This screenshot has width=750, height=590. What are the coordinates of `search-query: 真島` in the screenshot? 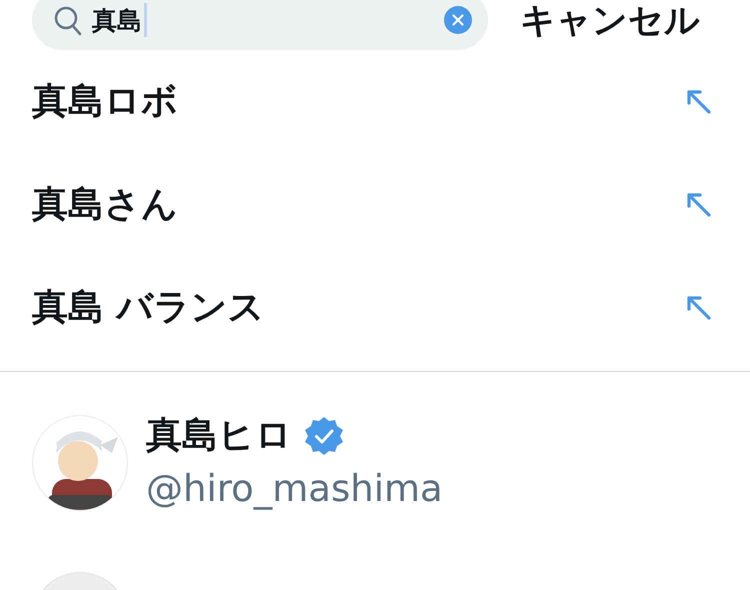 It's located at (117, 20).